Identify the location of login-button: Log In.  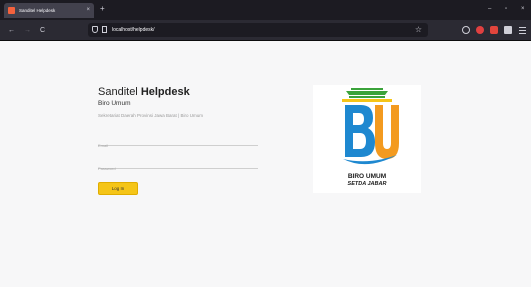
(118, 188).